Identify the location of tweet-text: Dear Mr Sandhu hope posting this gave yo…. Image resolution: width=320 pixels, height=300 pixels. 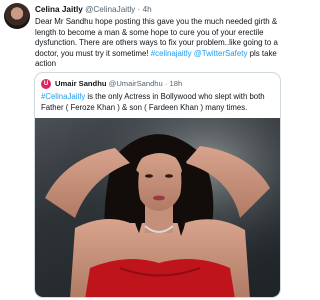
(158, 43).